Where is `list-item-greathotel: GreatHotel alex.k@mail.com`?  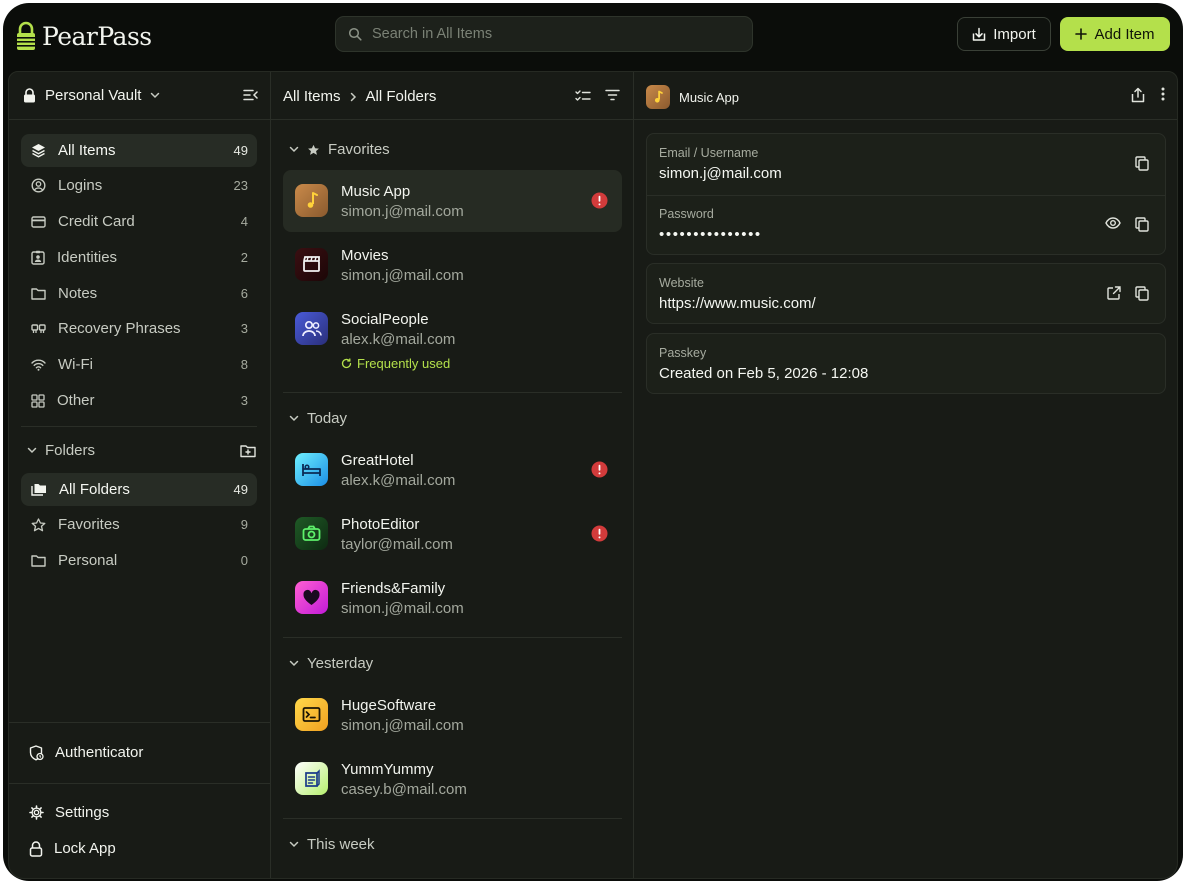 list-item-greathotel: GreatHotel alex.k@mail.com is located at coordinates (452, 470).